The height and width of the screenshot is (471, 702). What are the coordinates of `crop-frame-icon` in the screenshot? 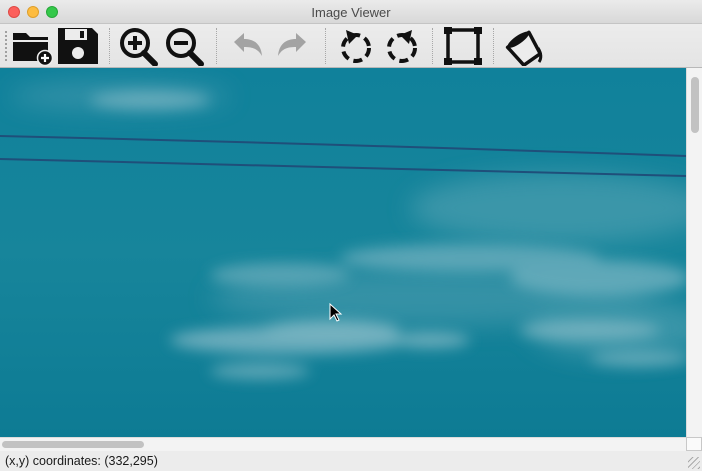 It's located at (463, 46).